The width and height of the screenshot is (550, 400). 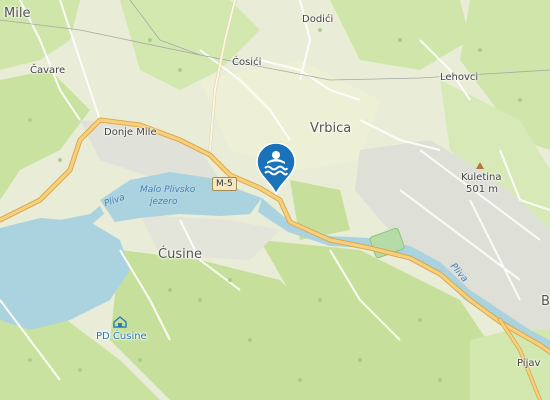 I want to click on peak-icon, so click(x=480, y=165).